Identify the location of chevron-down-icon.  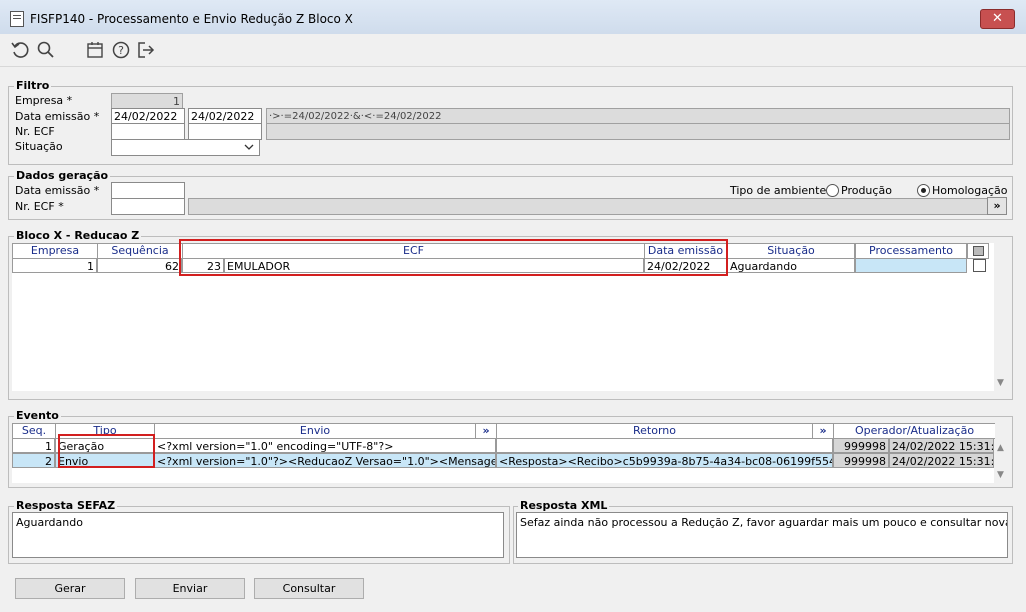
(249, 147).